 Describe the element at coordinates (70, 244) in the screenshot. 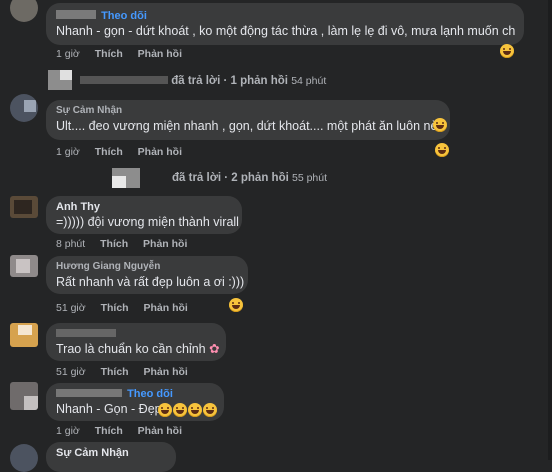

I see `comment-time: 8 phút` at that location.